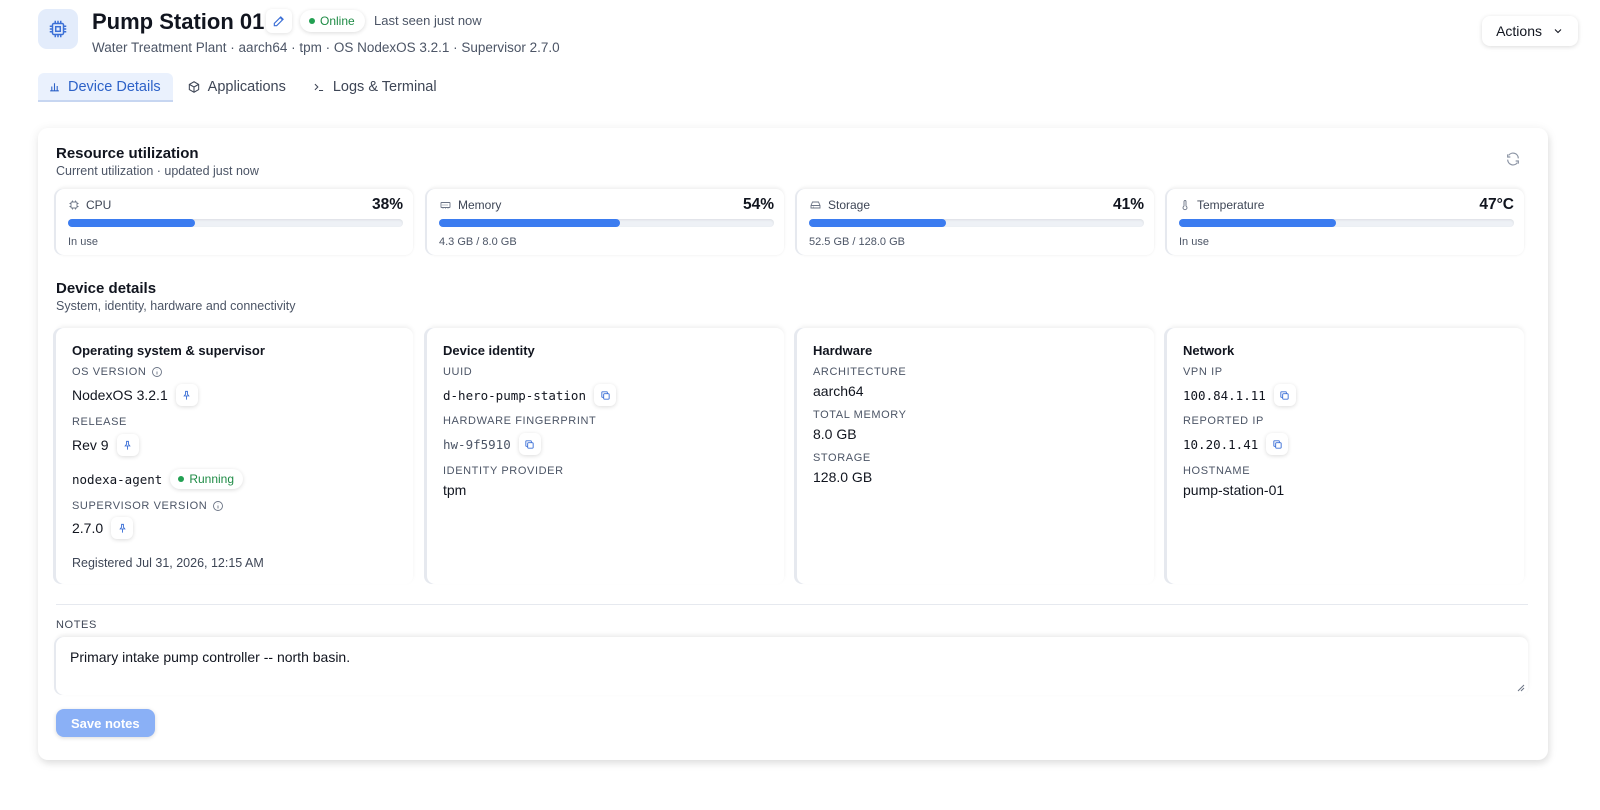 The width and height of the screenshot is (1600, 810). What do you see at coordinates (312, 21) in the screenshot?
I see `online-dot-icon` at bounding box center [312, 21].